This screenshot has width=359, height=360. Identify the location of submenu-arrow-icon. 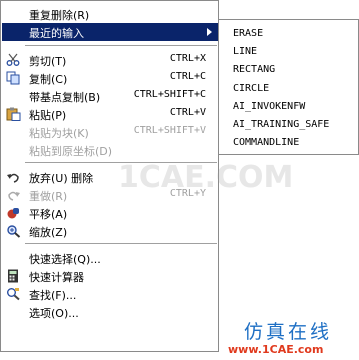
(209, 32).